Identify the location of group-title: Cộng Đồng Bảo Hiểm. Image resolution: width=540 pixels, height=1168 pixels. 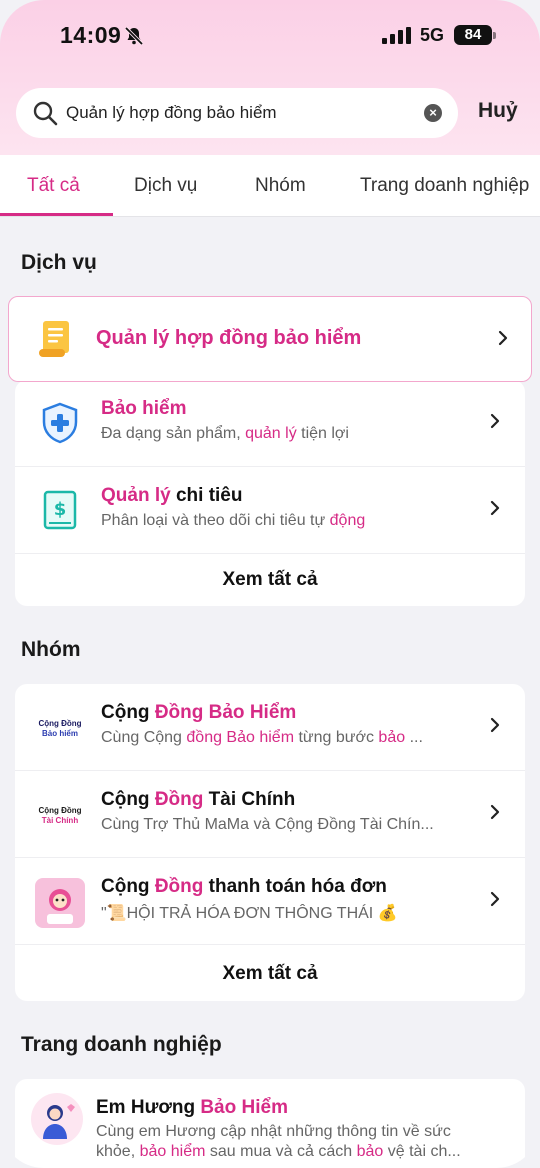
(199, 712).